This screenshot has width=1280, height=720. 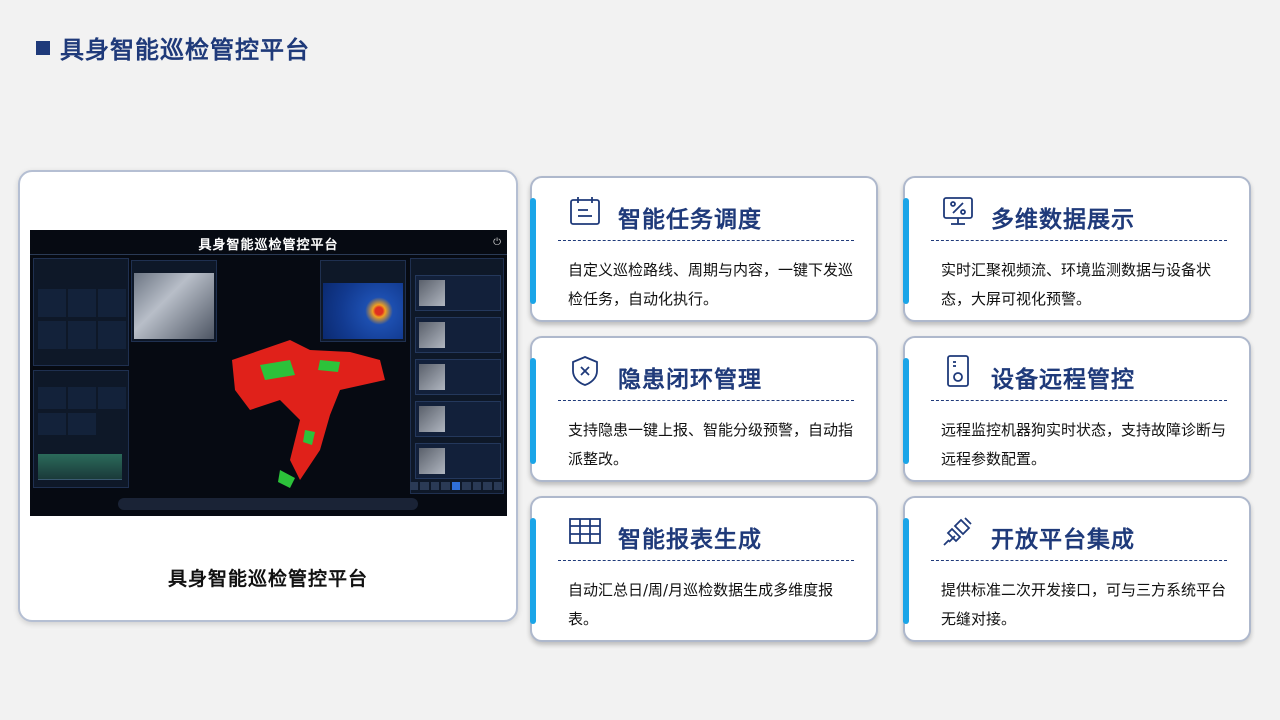 I want to click on monitor-percent-icon, so click(x=958, y=211).